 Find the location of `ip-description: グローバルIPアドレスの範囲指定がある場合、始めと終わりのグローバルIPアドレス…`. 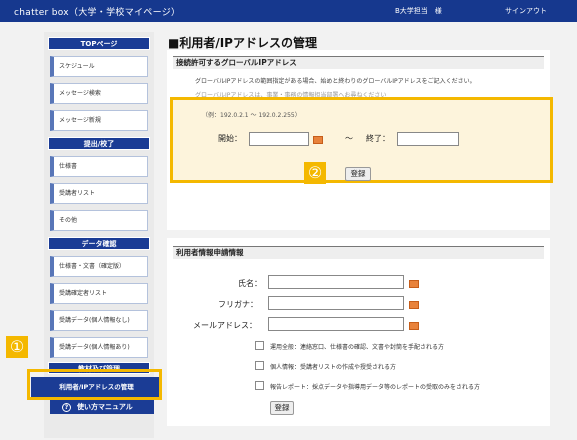

ip-description: グローバルIPアドレスの範囲指定がある場合、始めと終わりのグローバルIPアドレス… is located at coordinates (335, 81).